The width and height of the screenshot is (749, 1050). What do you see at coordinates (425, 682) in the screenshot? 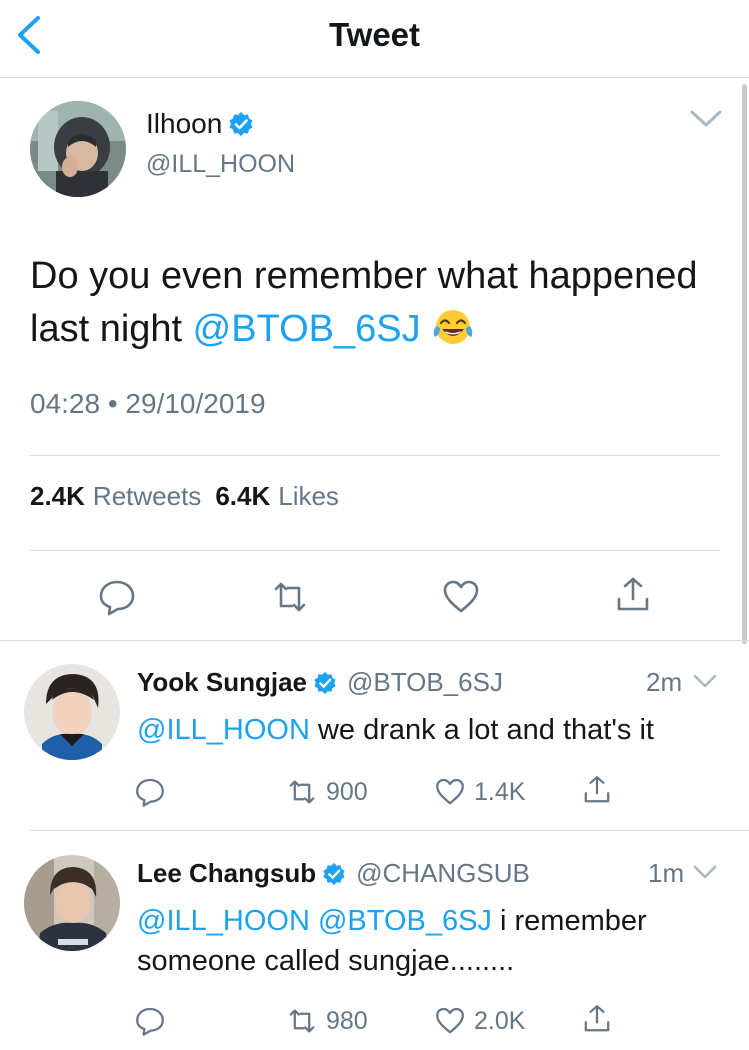
I see `reply-author-handle: @BTOB_6SJ` at bounding box center [425, 682].